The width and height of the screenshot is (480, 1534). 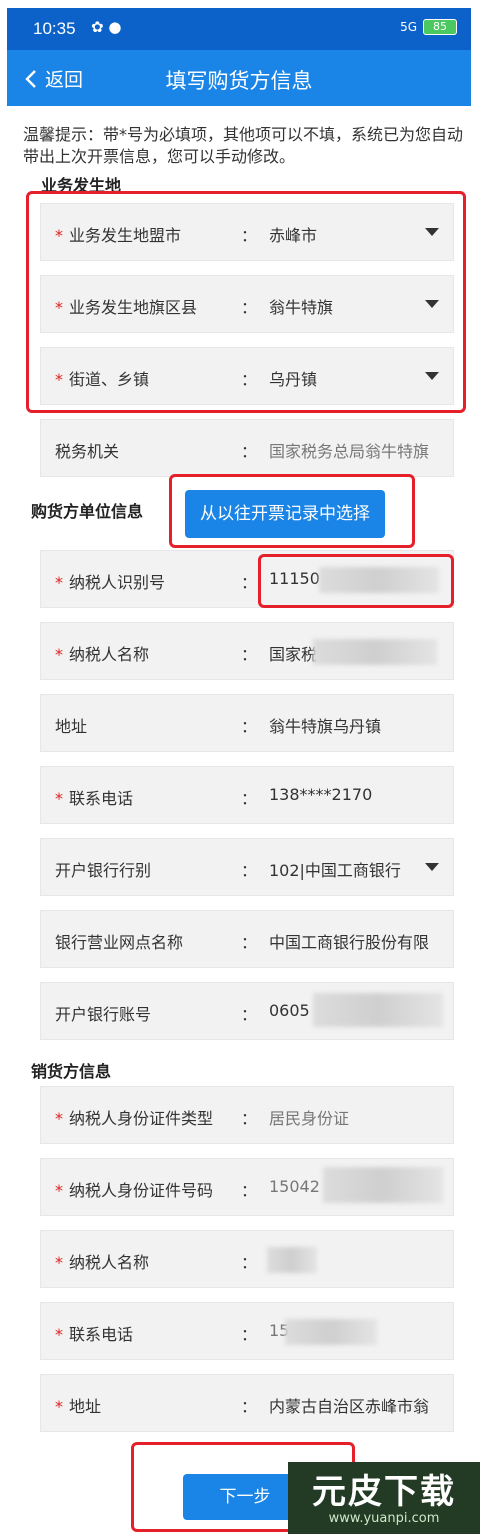 I want to click on field-value: 102|中国工商银行, so click(x=335, y=870).